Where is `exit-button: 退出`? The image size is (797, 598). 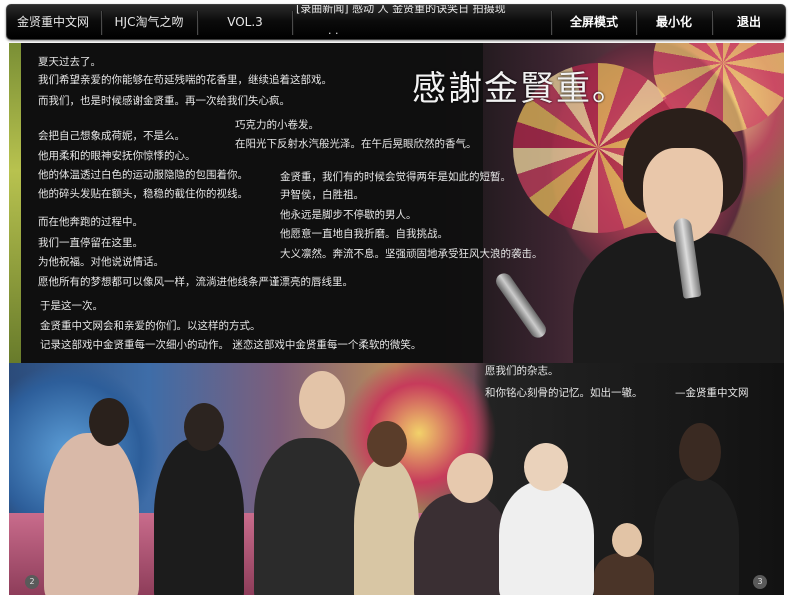
exit-button: 退出 is located at coordinates (749, 22).